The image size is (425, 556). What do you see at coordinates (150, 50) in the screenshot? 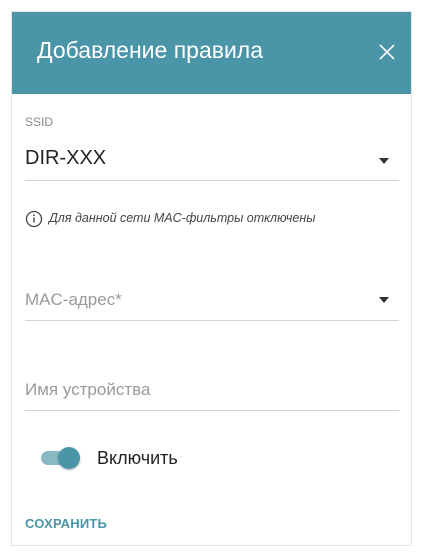
I see `dialog-title: Добавление правила` at bounding box center [150, 50].